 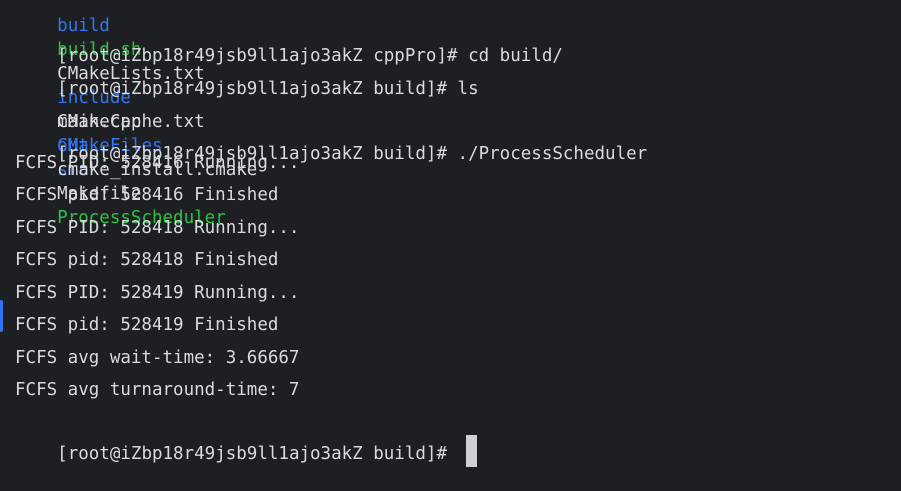 I want to click on output-line: FCFS avg turnaround-time: 7, so click(x=157, y=390).